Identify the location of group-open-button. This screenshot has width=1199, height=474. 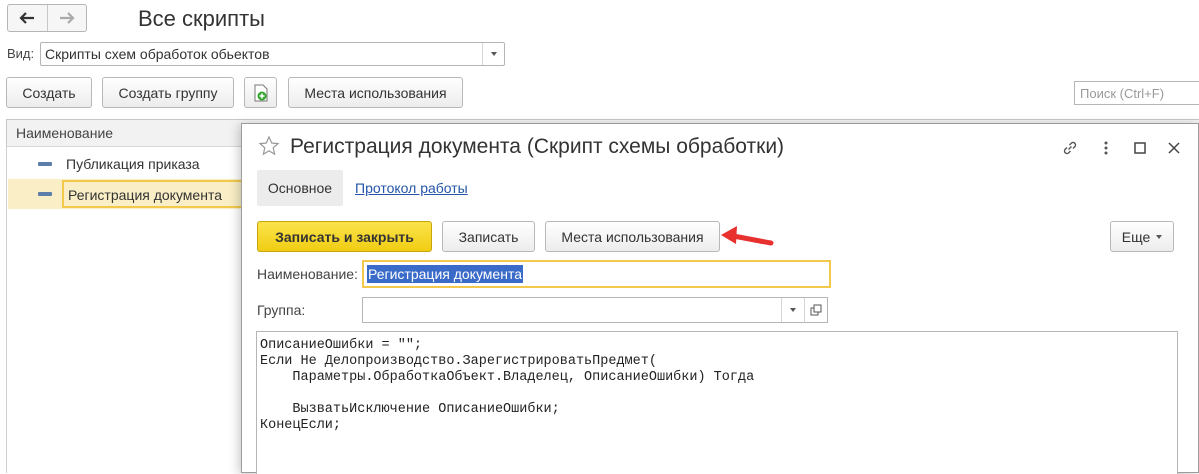
(816, 310).